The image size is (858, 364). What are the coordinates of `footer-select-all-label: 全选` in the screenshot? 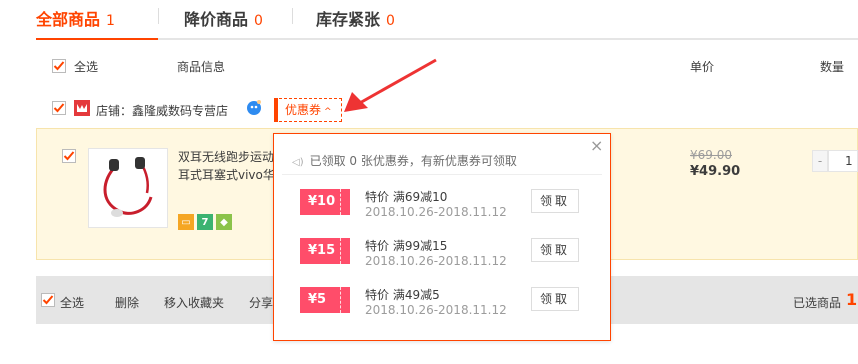 It's located at (72, 302).